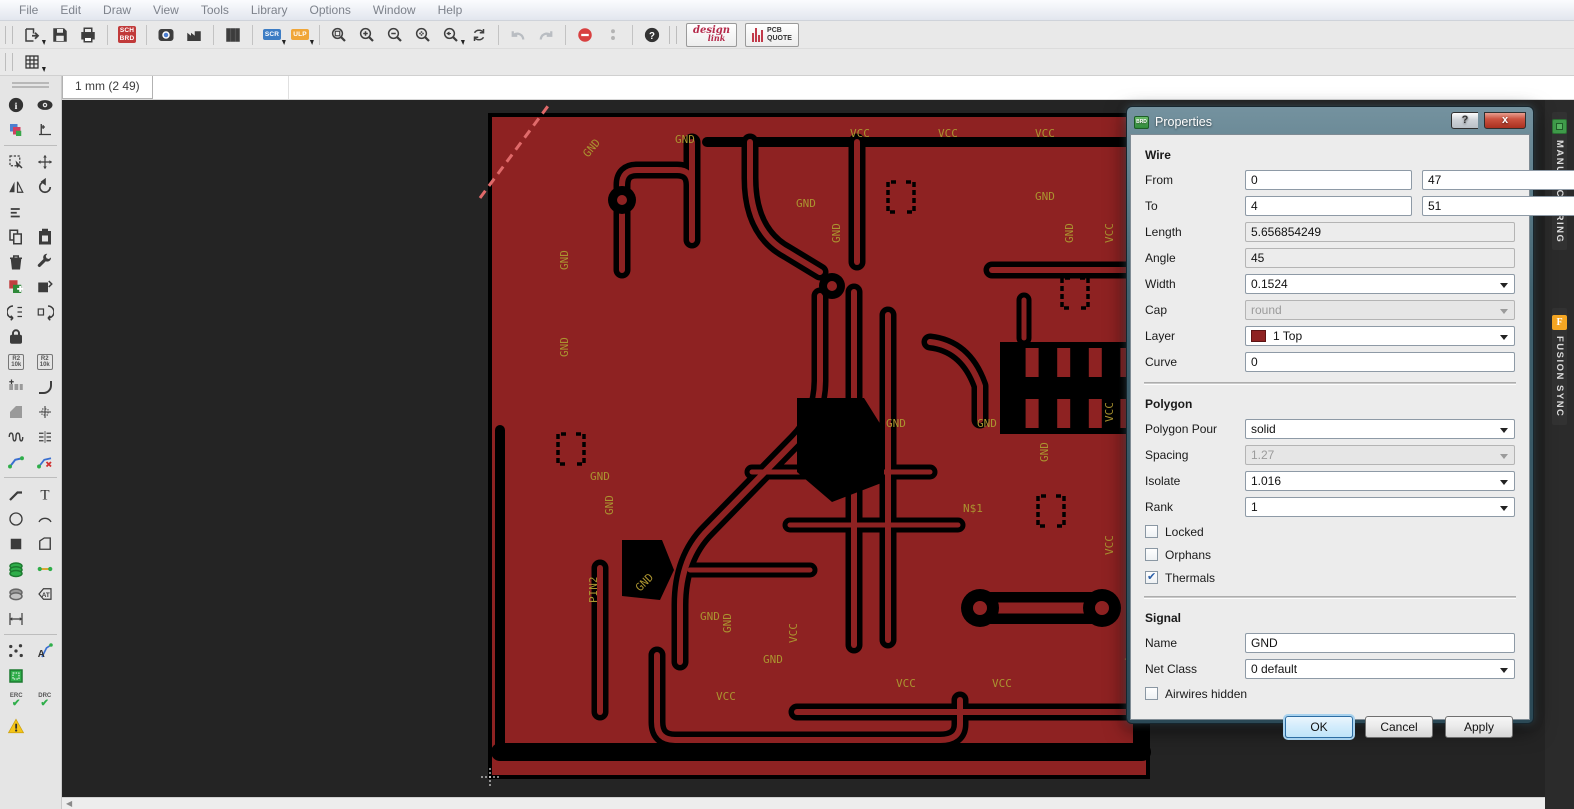 This screenshot has width=1574, height=809. Describe the element at coordinates (1559, 366) in the screenshot. I see `tab-fusion-sync: F FUSION SYNC` at that location.